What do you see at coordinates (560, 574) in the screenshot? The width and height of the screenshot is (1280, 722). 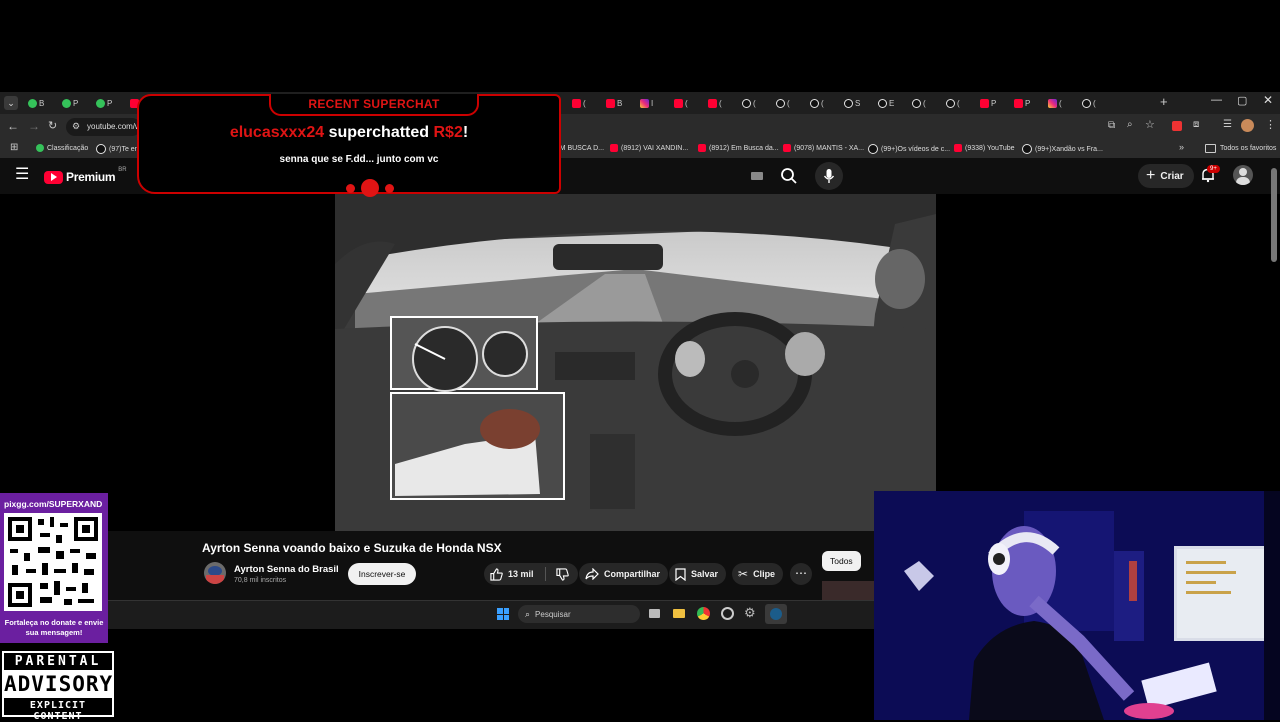 I see `dislike-button` at bounding box center [560, 574].